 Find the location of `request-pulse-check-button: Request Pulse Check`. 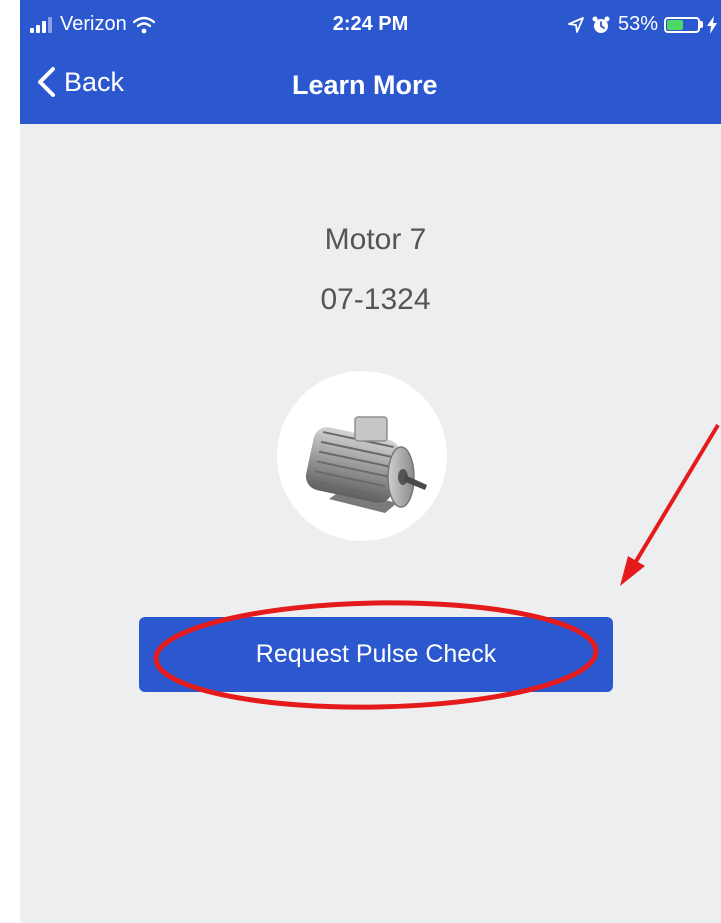

request-pulse-check-button: Request Pulse Check is located at coordinates (376, 654).